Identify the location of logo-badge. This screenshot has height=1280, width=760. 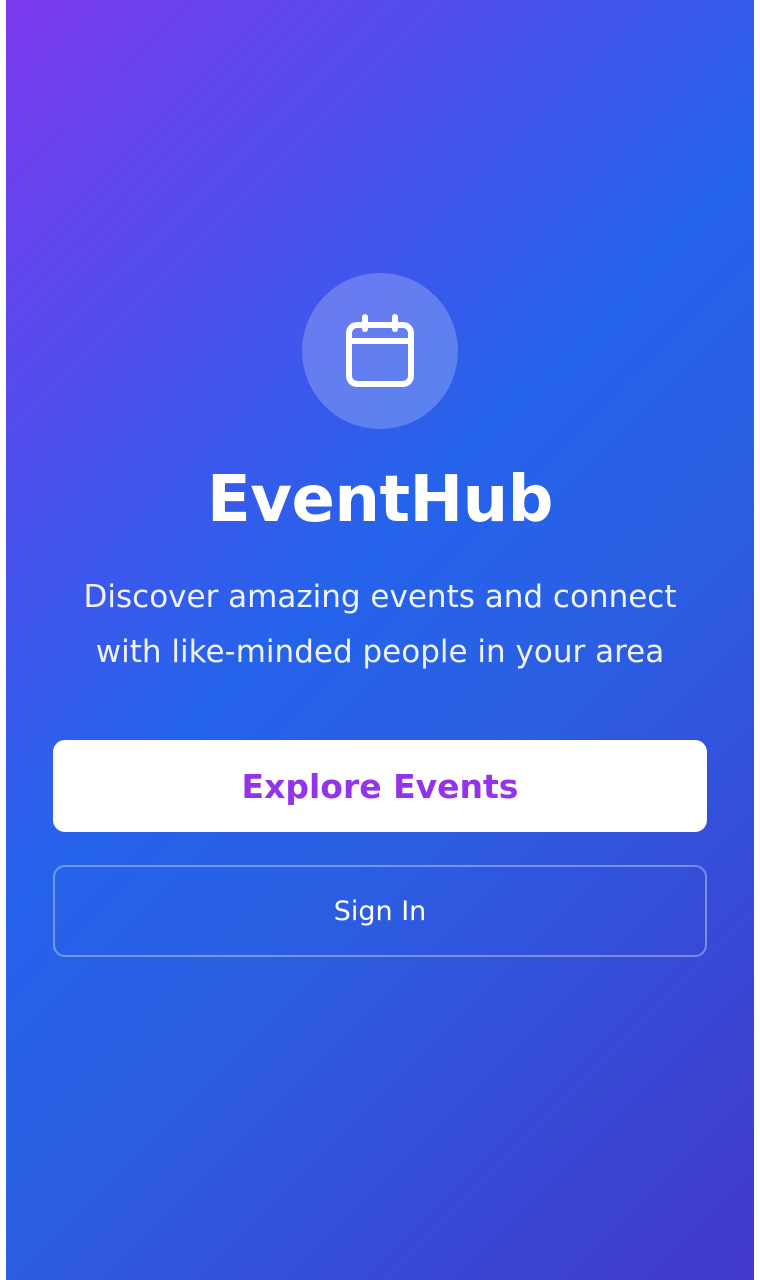
(380, 351).